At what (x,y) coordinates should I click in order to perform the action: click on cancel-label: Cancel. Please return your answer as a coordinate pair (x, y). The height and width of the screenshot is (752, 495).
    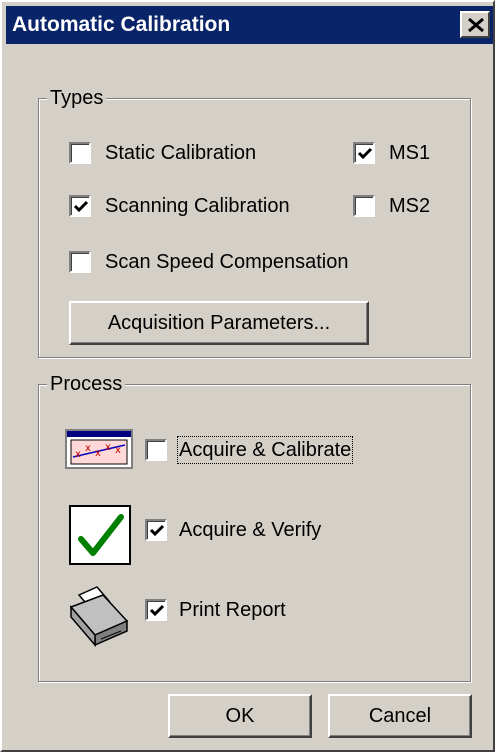
    Looking at the image, I should click on (400, 716).